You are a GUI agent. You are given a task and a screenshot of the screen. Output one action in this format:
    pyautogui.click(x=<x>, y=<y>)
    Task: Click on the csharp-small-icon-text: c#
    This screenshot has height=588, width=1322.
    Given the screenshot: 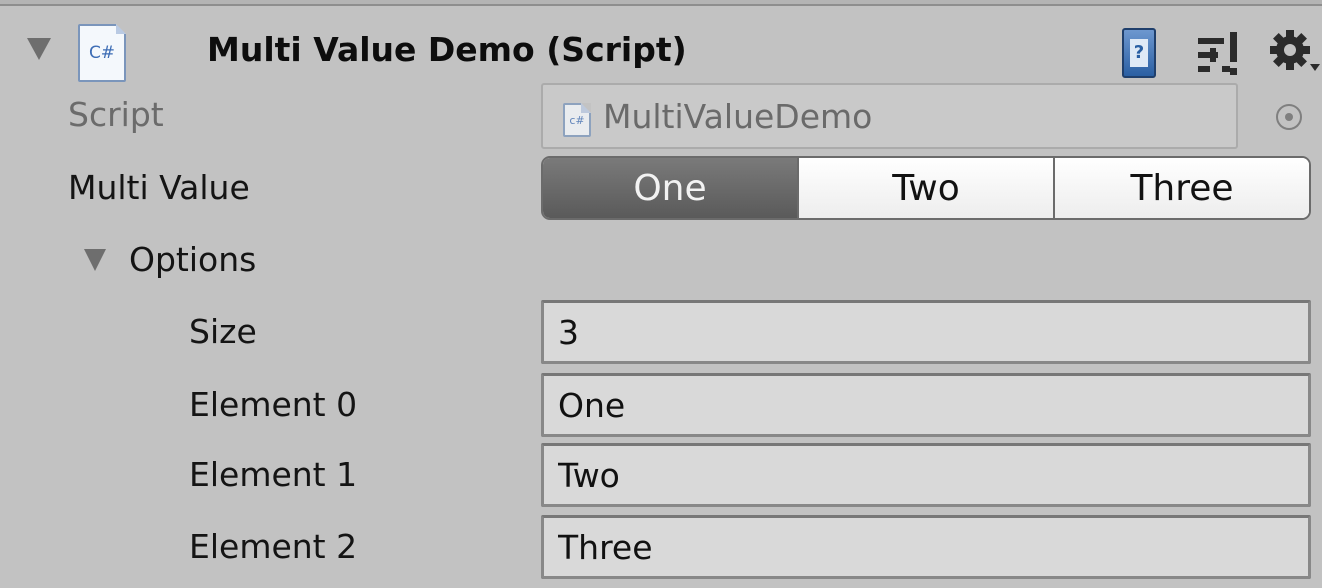 What is the action you would take?
    pyautogui.click(x=577, y=120)
    